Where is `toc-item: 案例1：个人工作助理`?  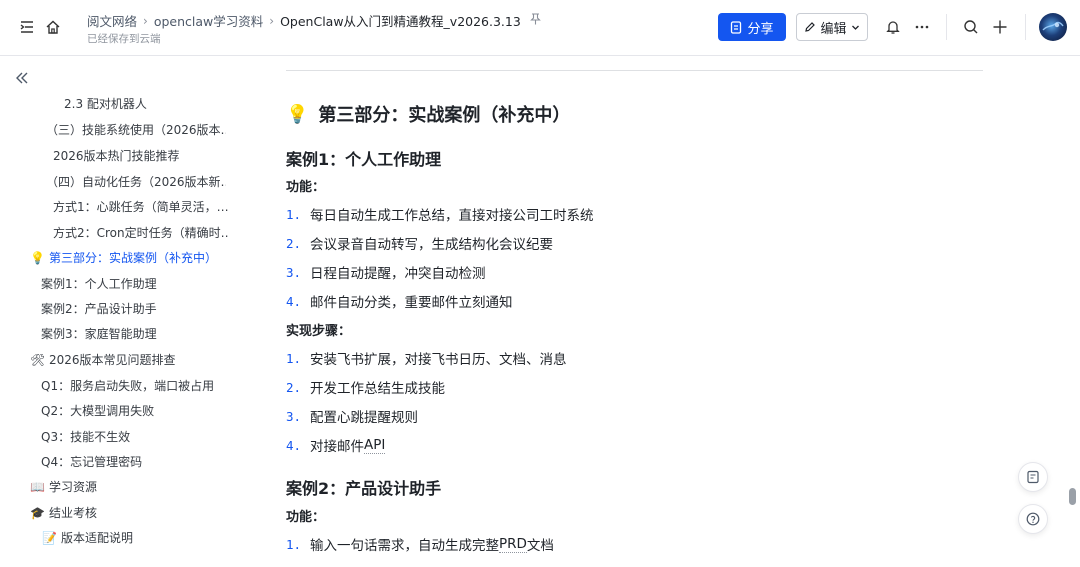 toc-item: 案例1：个人工作助理 is located at coordinates (136, 283).